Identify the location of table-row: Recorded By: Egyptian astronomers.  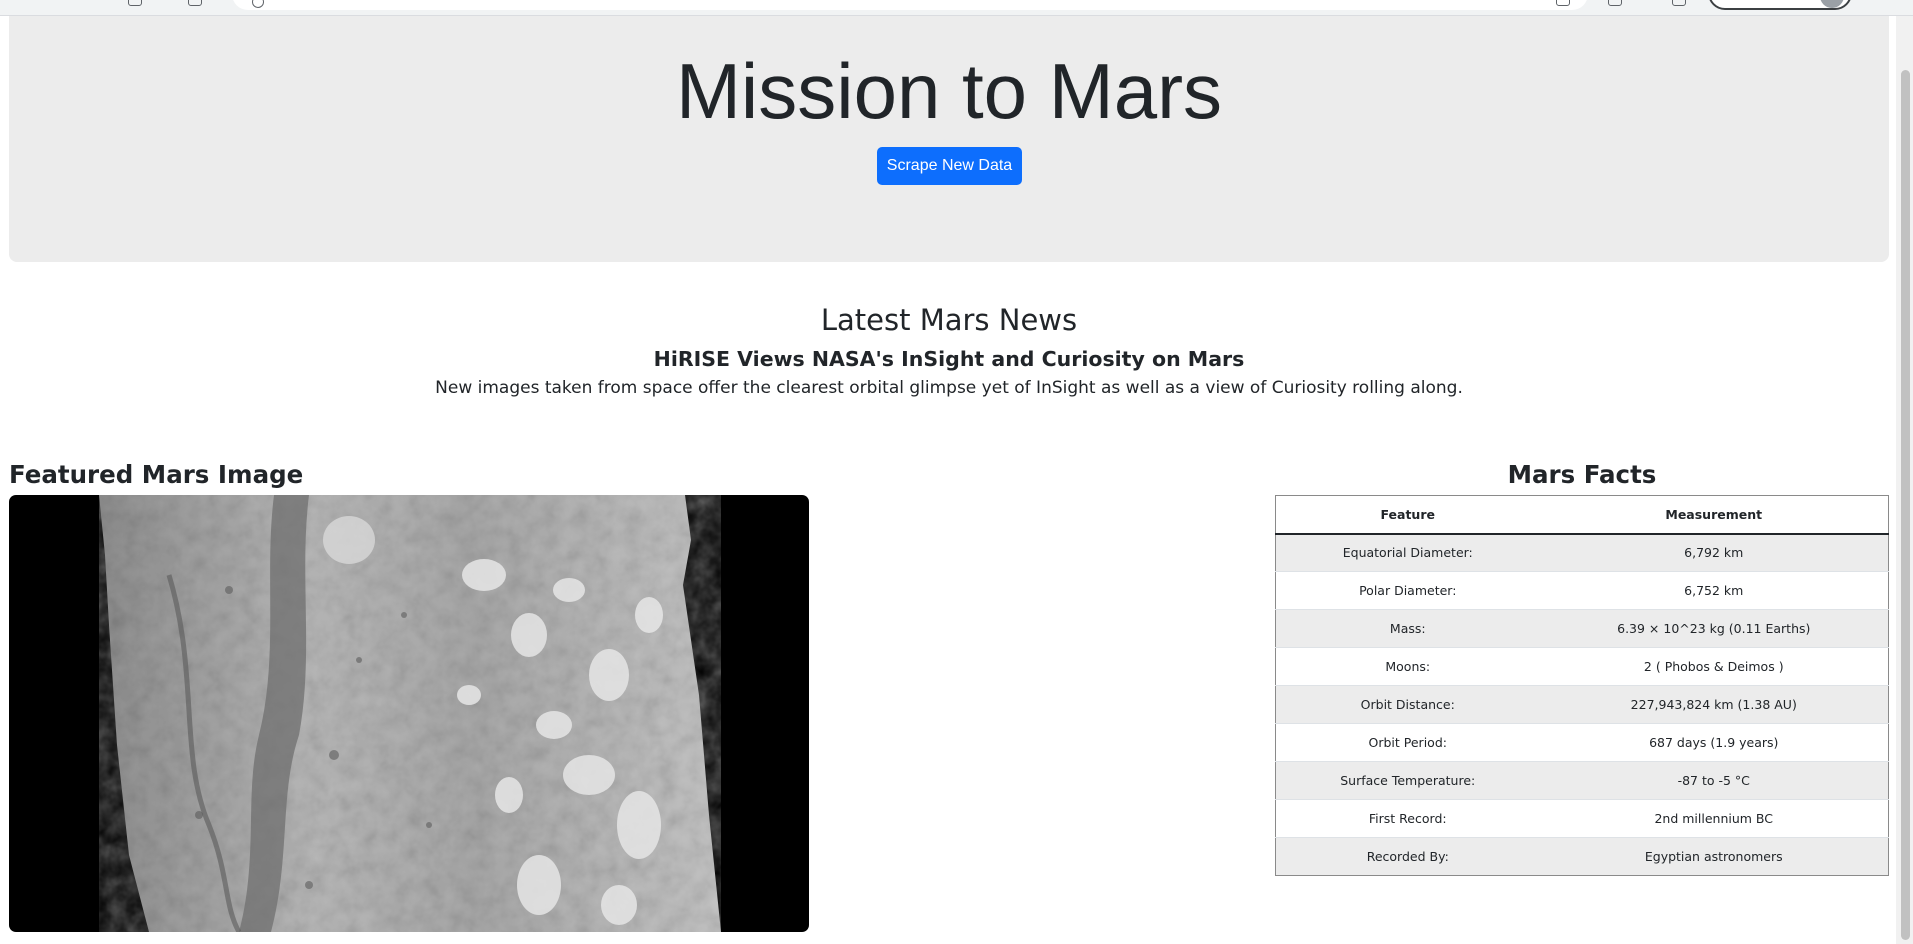
(1582, 856).